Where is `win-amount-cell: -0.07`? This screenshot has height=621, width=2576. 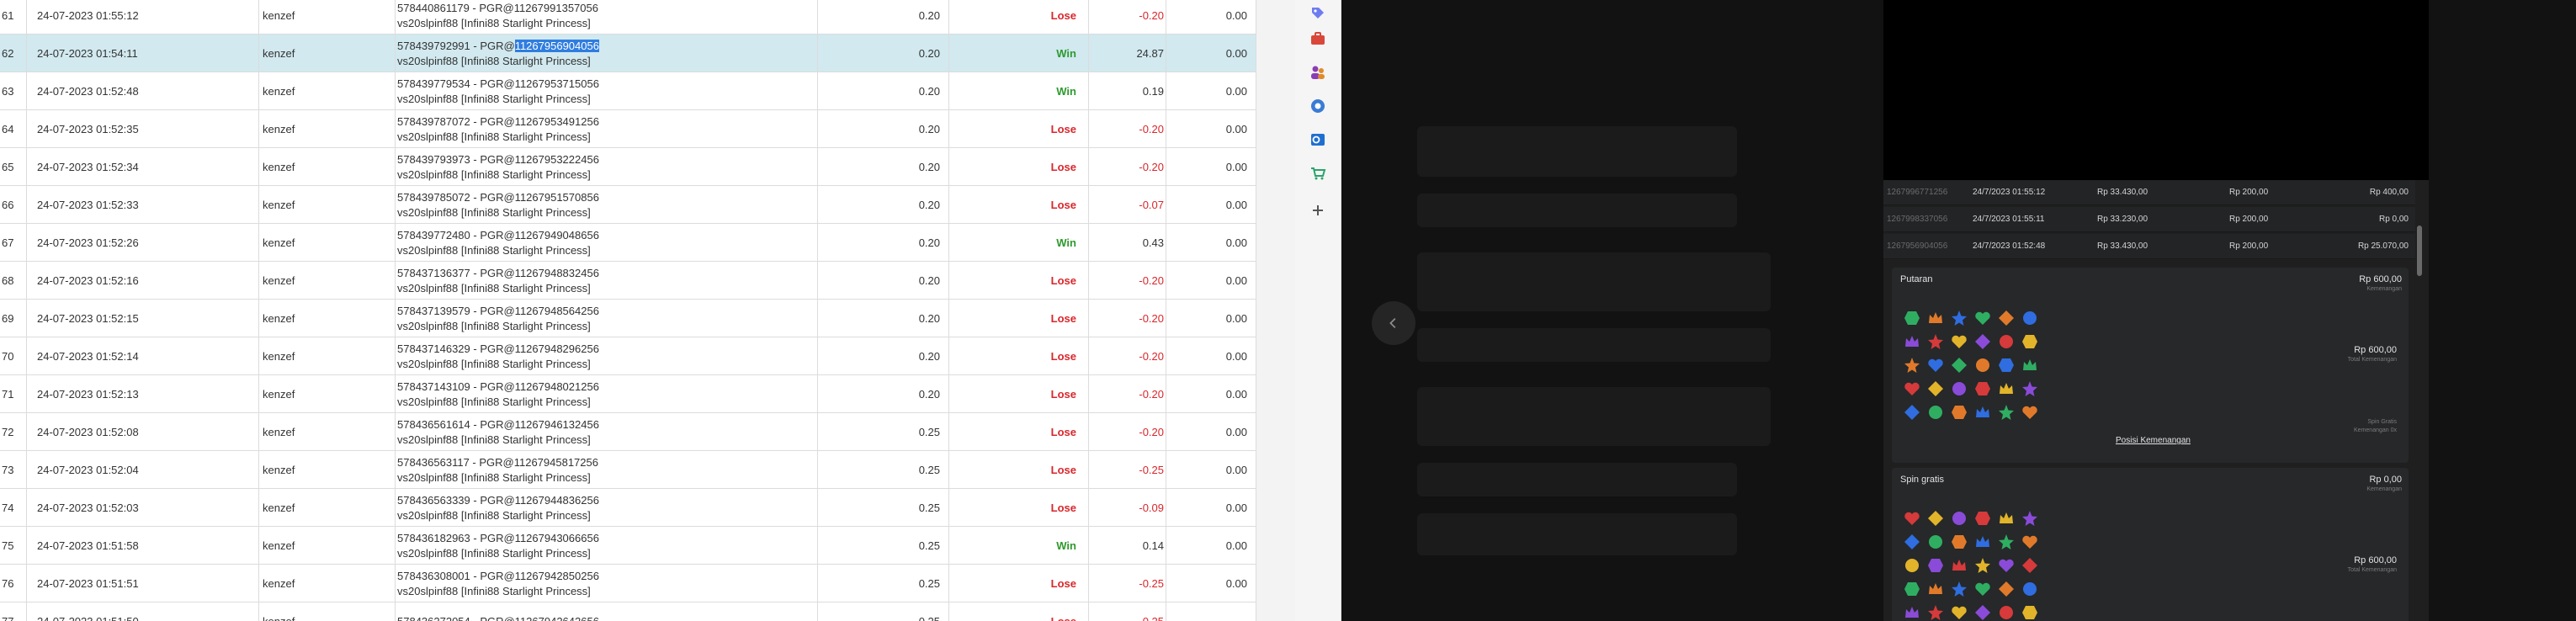
win-amount-cell: -0.07 is located at coordinates (1127, 205).